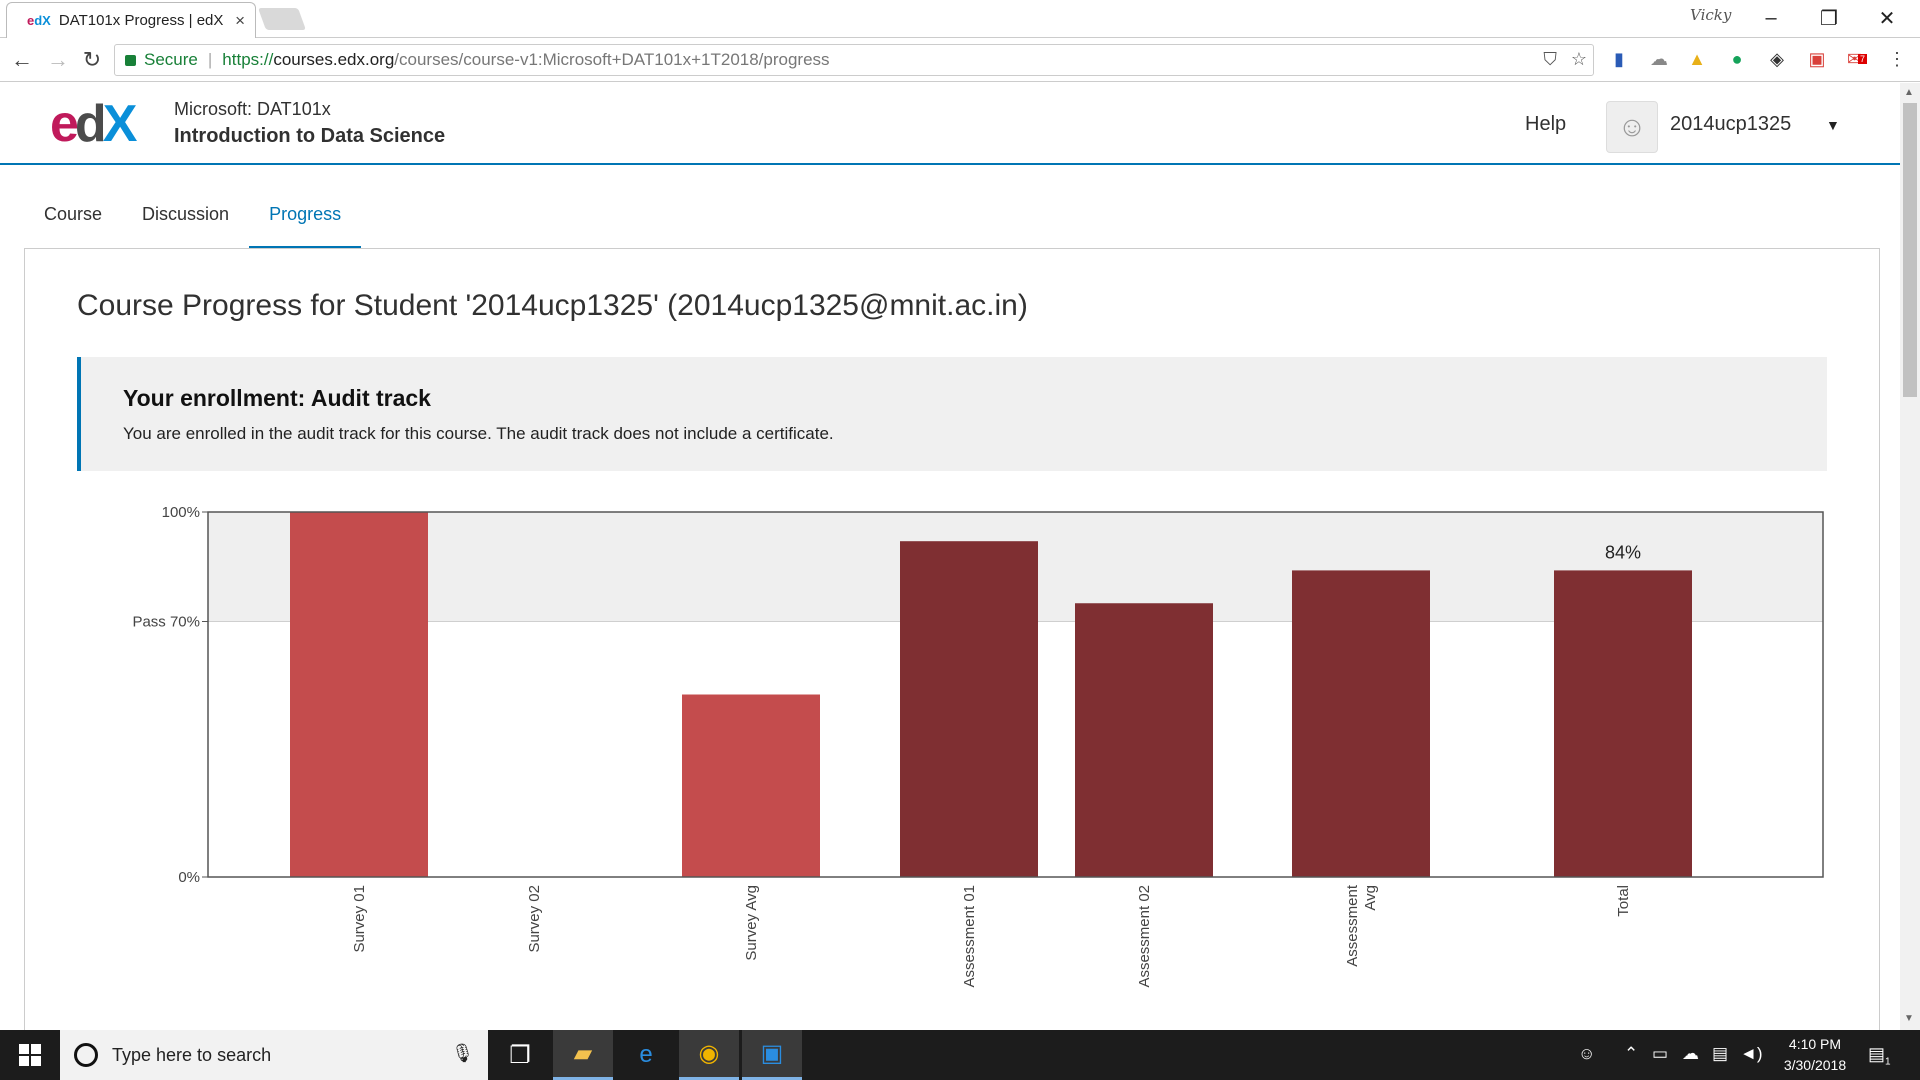  I want to click on clock-date: 3/30/2018, so click(1815, 1065).